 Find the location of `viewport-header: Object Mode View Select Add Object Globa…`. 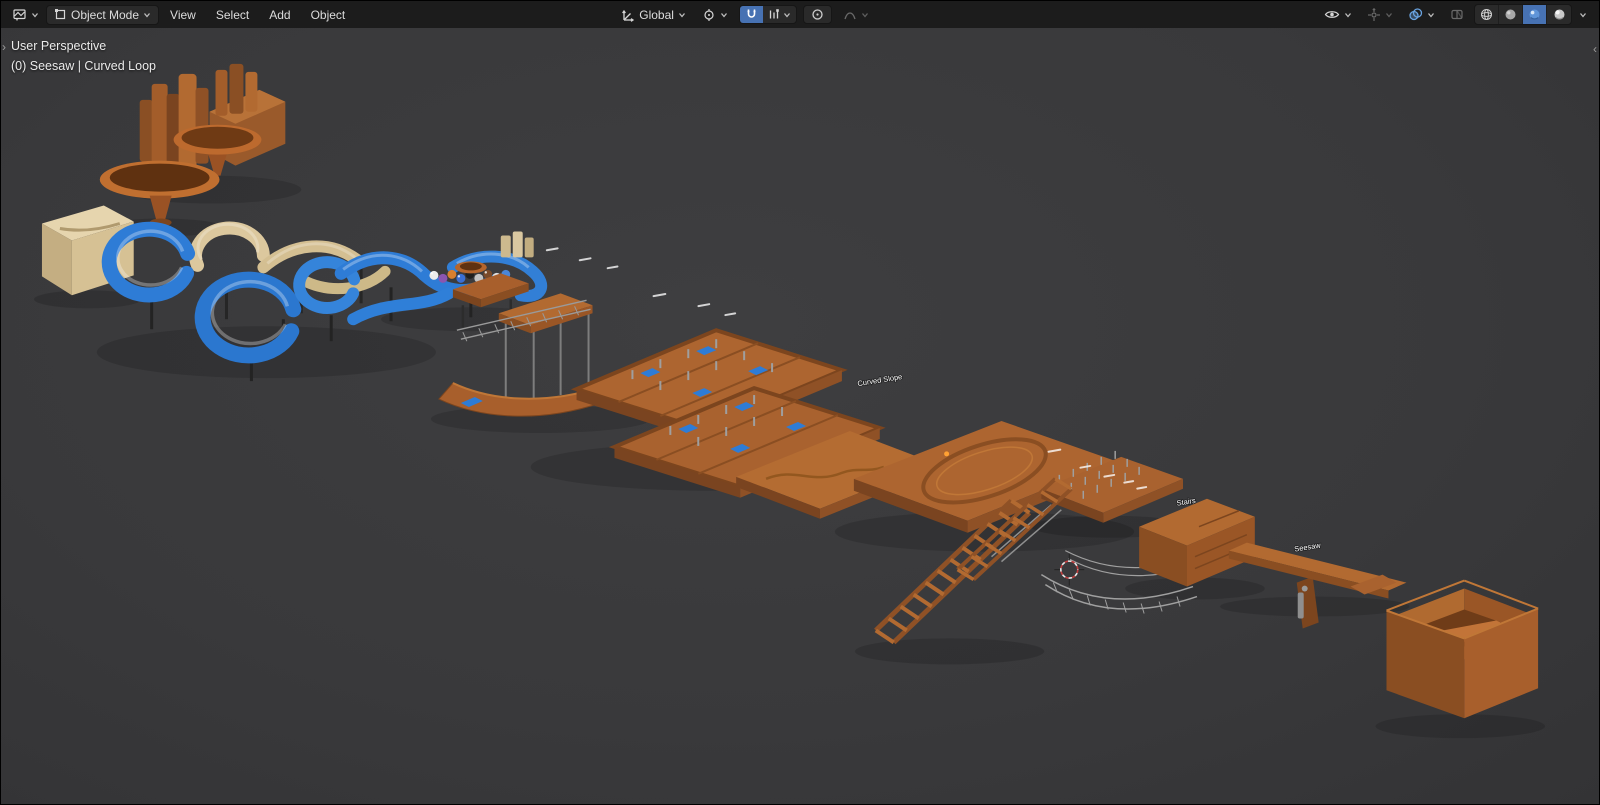

viewport-header: Object Mode View Select Add Object Globa… is located at coordinates (800, 15).